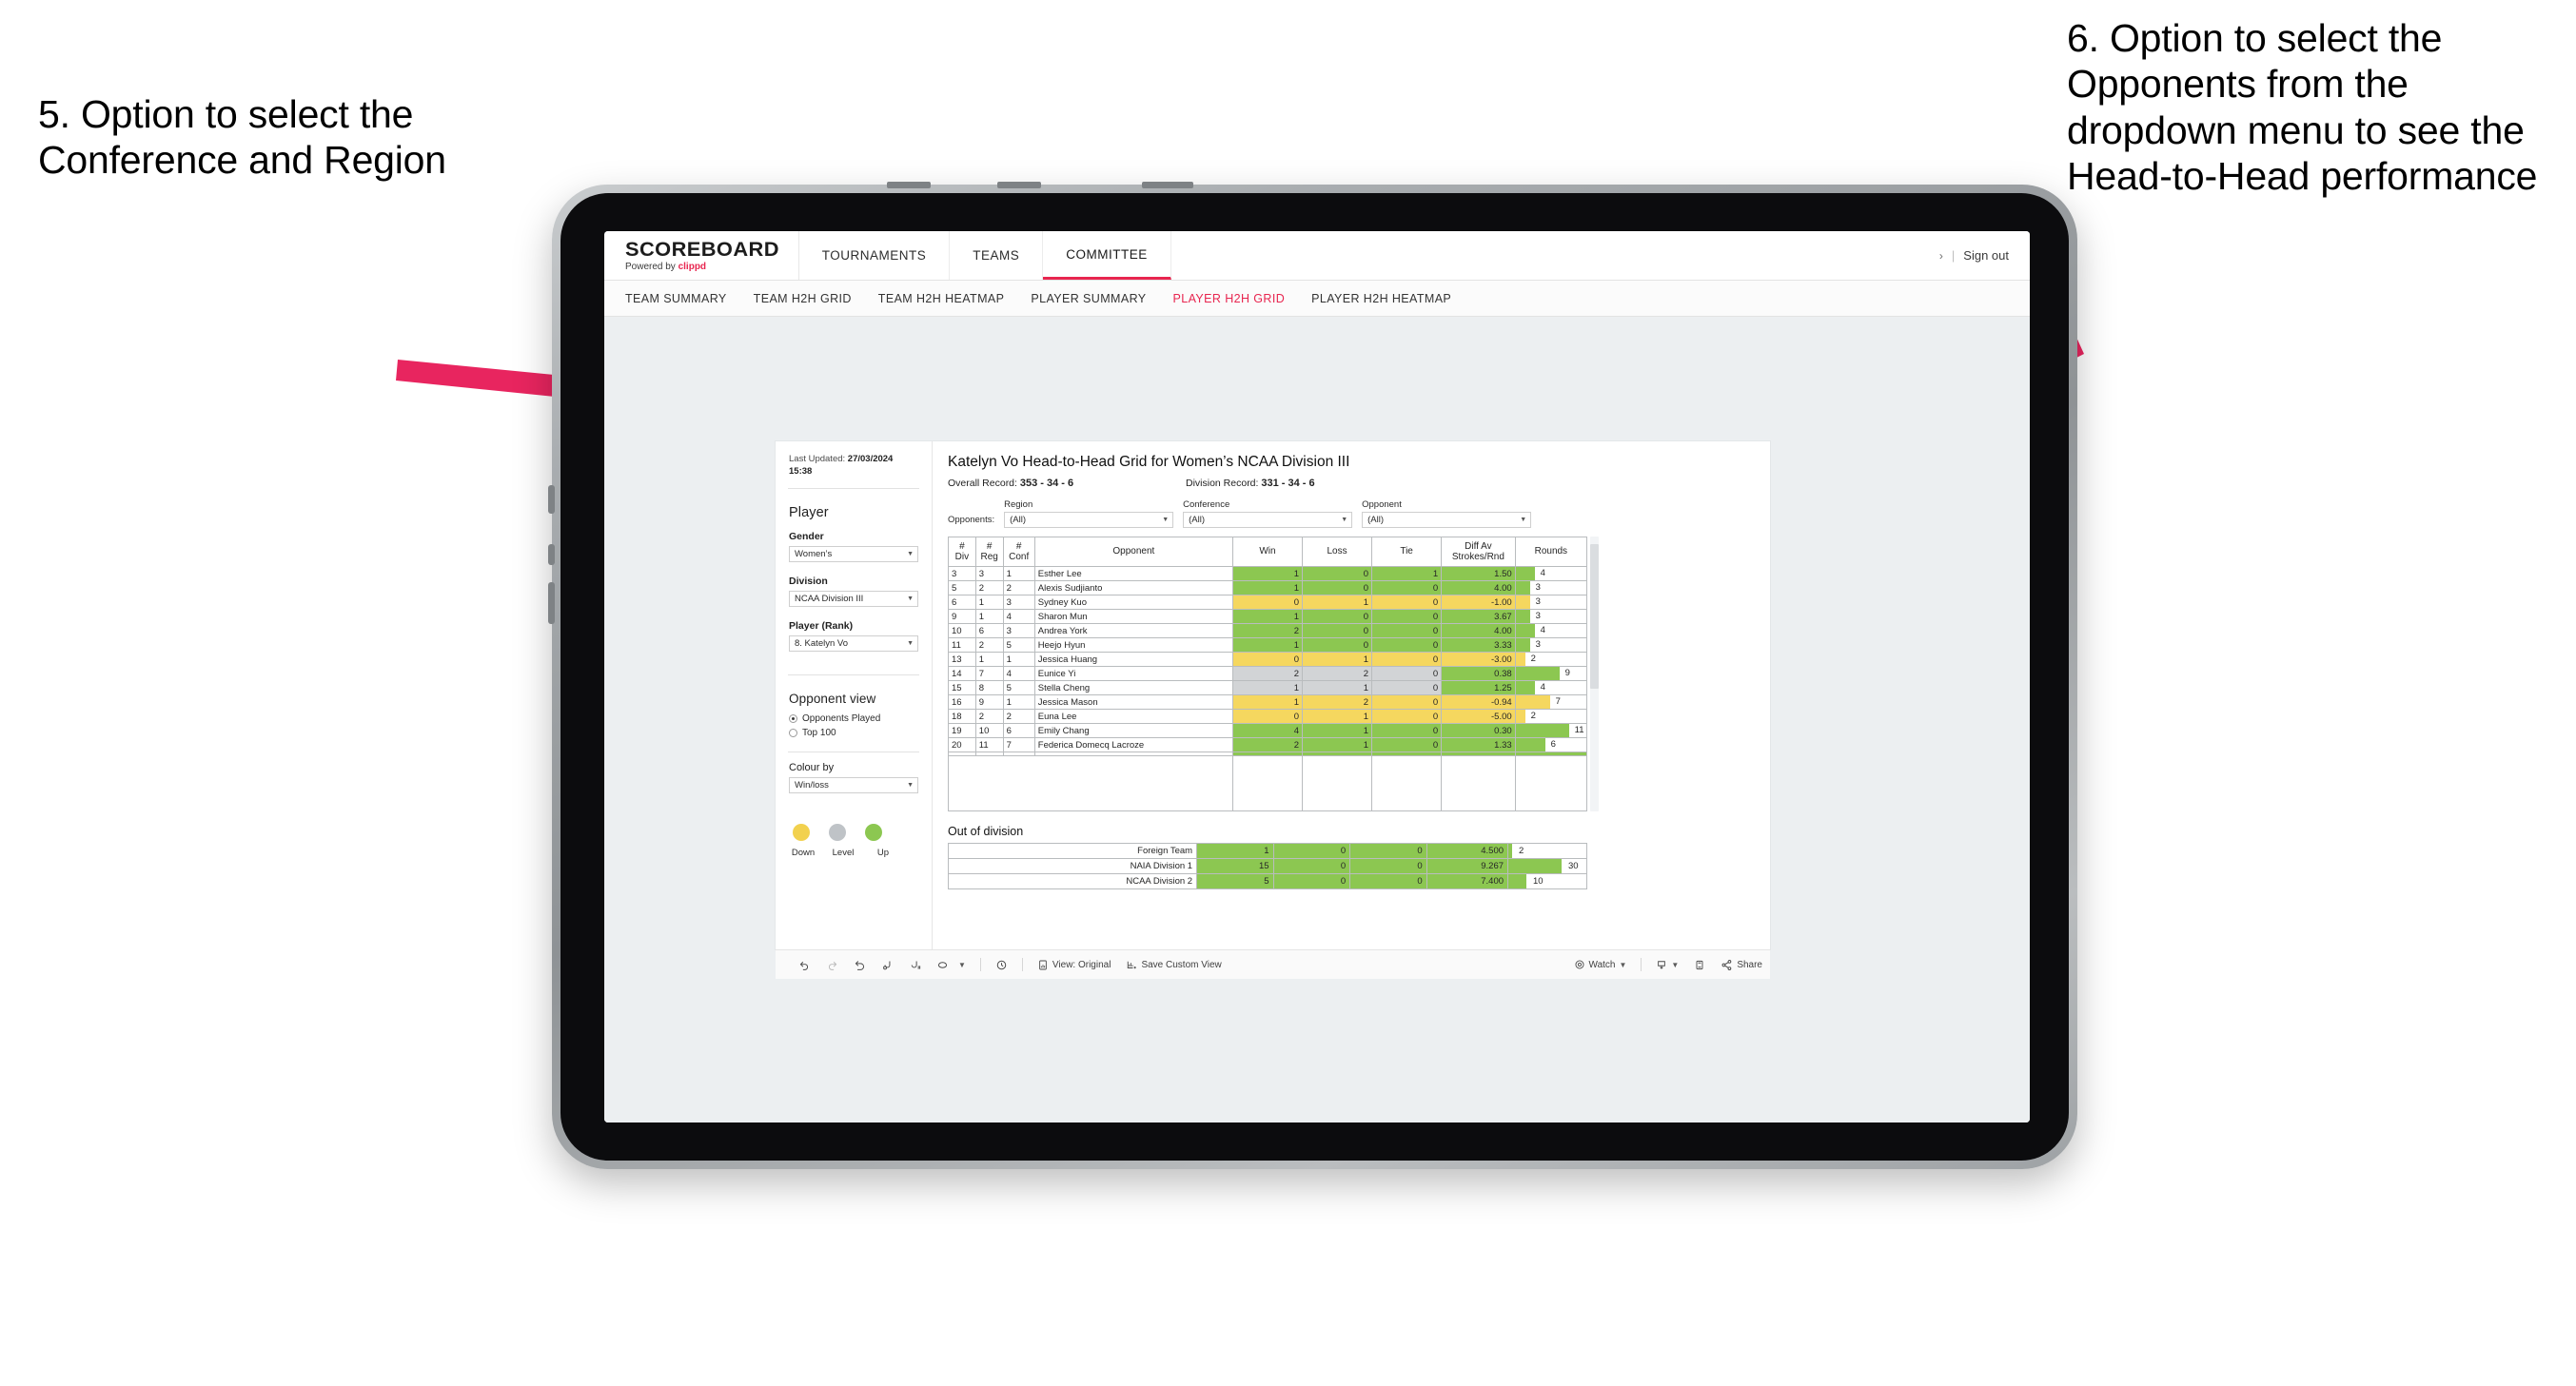 This screenshot has height=1386, width=2576. I want to click on save-custom-view-button: Save Custom View, so click(1173, 965).